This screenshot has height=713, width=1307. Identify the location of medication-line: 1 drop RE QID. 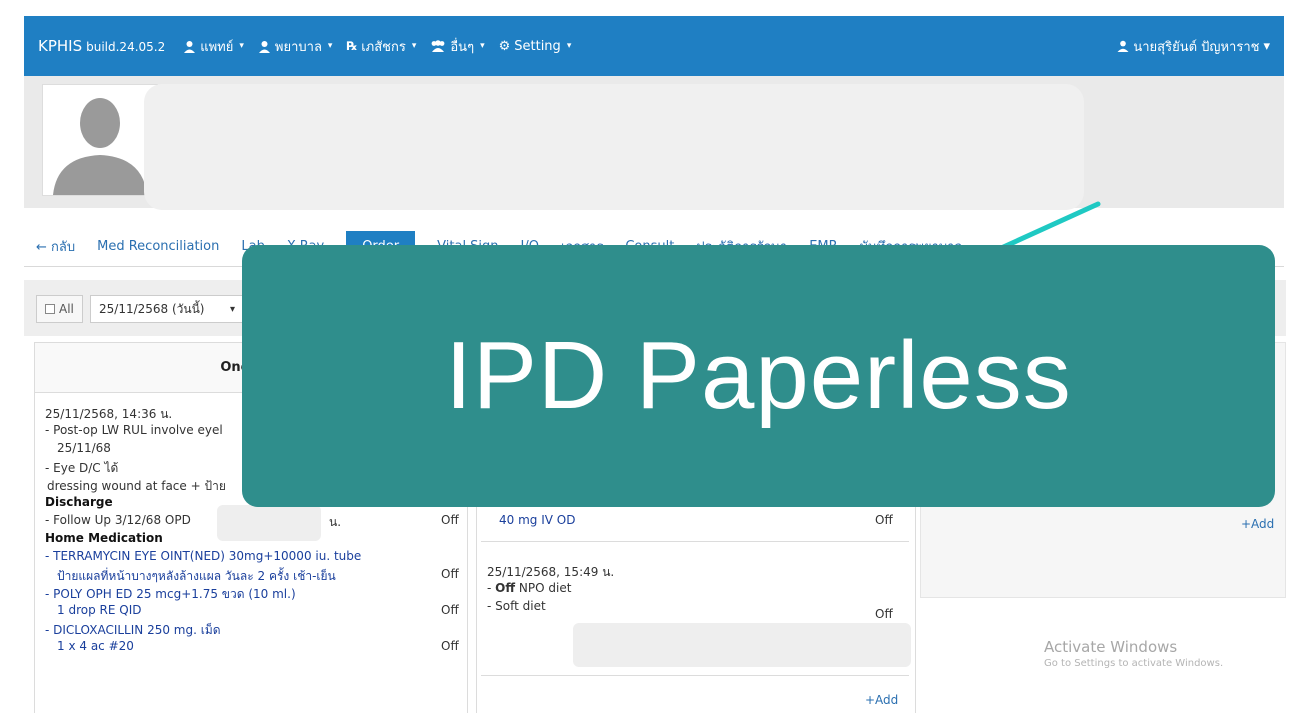
(99, 610).